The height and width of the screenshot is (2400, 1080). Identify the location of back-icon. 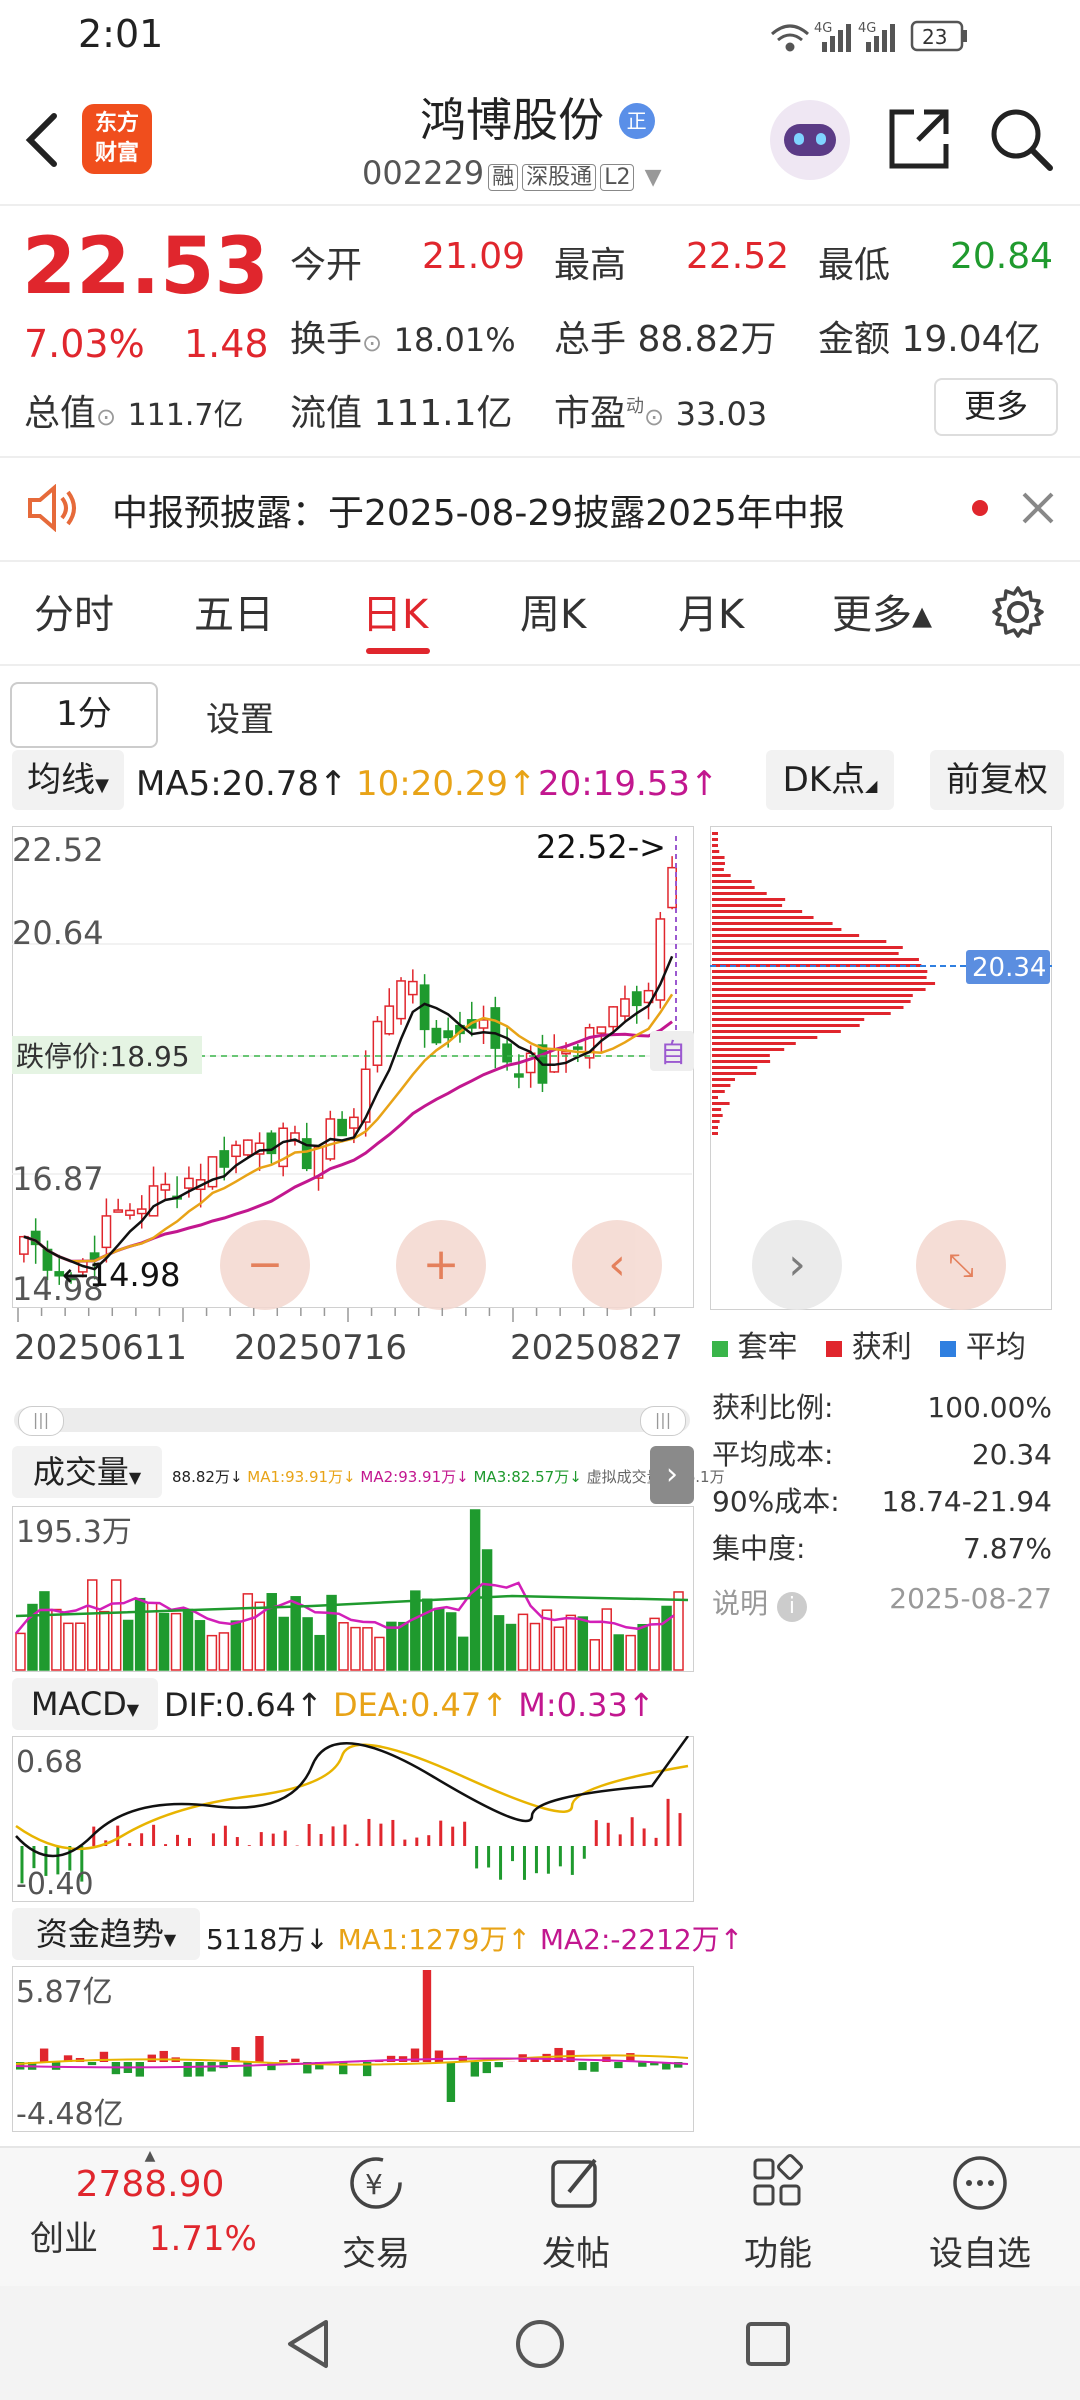
(42, 140).